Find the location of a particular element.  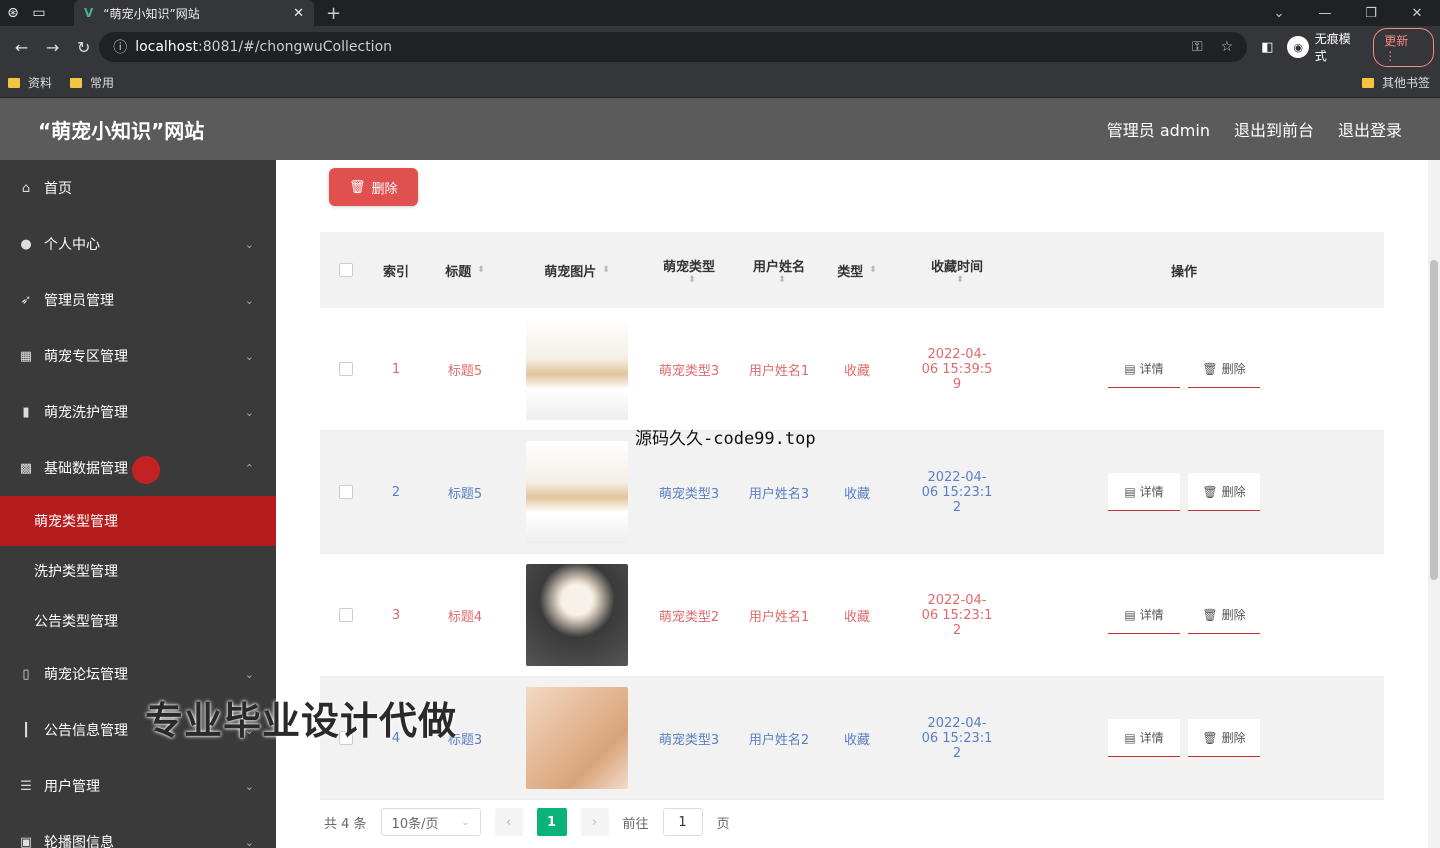

sidebar-subitem-pet-type: 萌宠类型管理 is located at coordinates (138, 521).